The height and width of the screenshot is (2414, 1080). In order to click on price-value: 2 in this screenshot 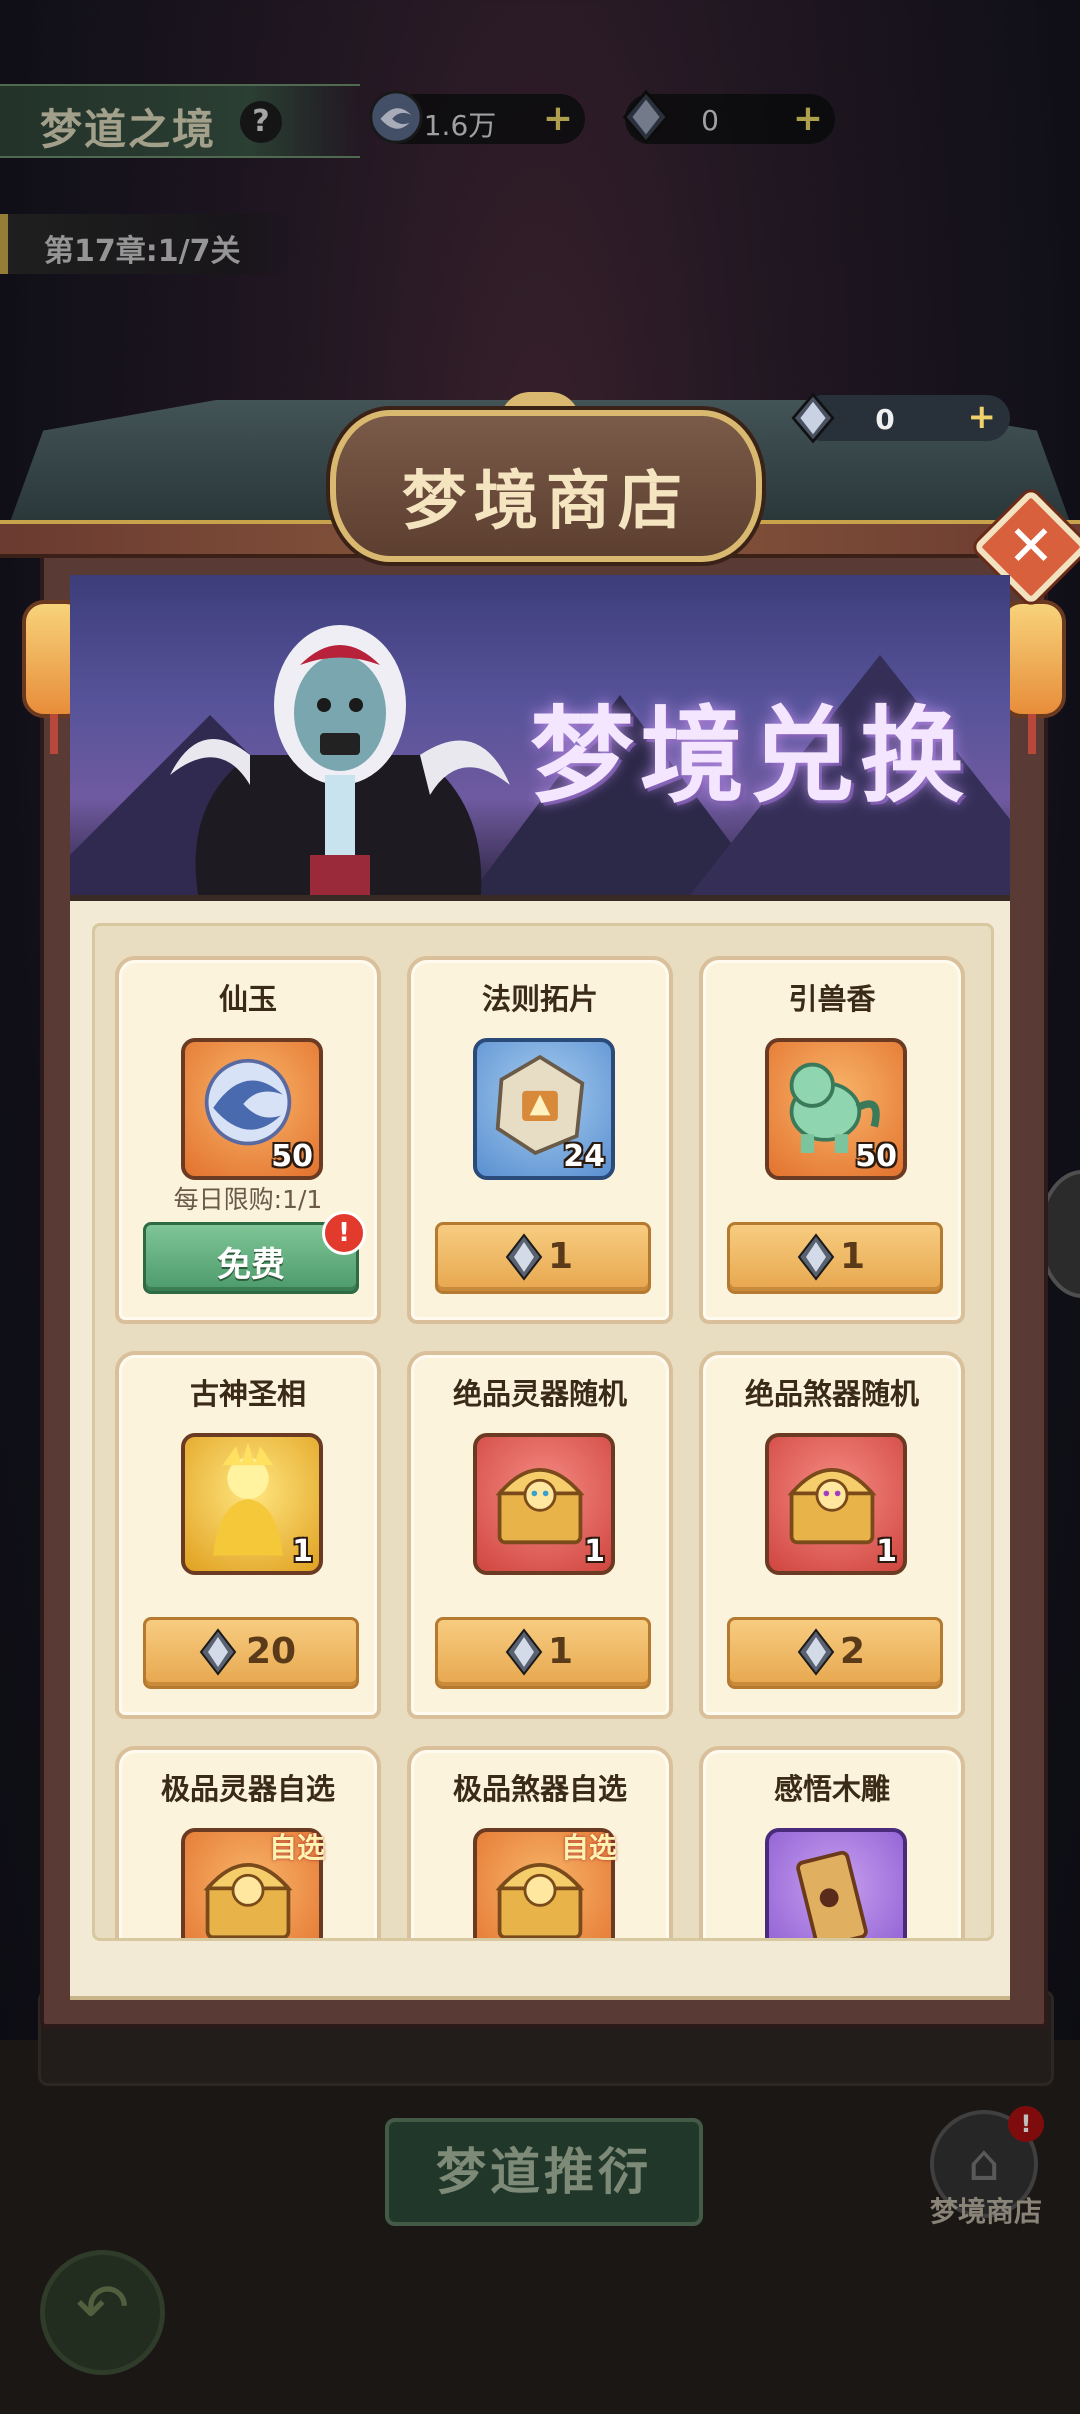, I will do `click(853, 1651)`.